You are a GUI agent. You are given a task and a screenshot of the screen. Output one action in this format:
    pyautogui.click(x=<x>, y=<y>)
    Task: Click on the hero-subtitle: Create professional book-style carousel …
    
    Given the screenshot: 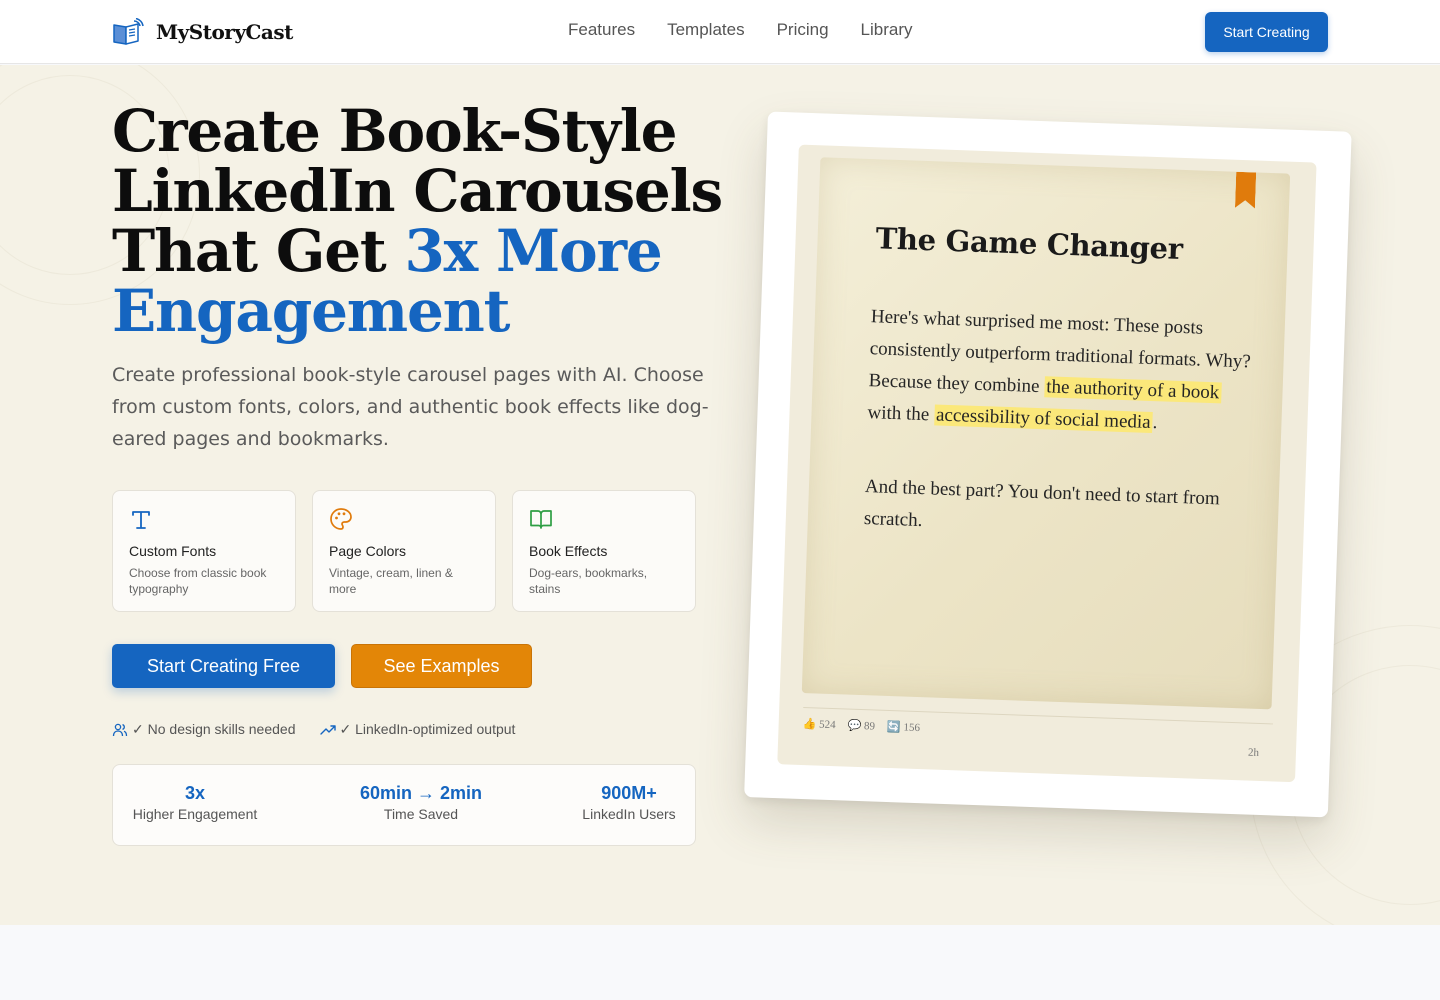 What is the action you would take?
    pyautogui.click(x=410, y=407)
    